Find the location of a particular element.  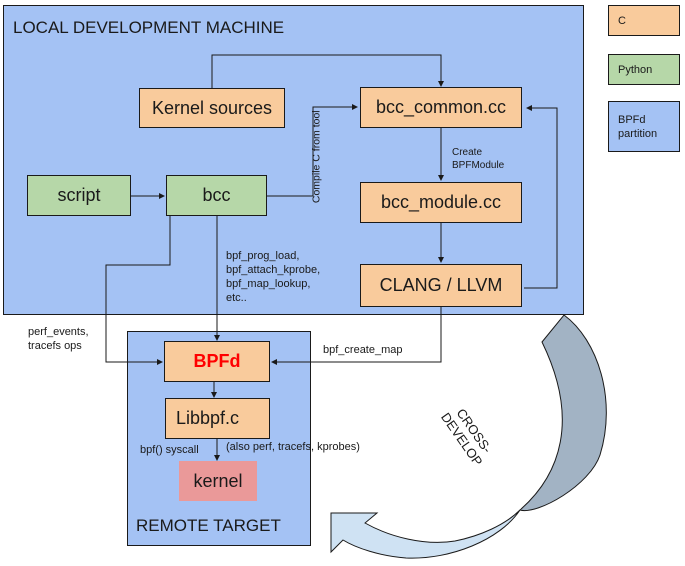

edge-label-bpf-calls-1: bpf_prog_load, is located at coordinates (263, 256).